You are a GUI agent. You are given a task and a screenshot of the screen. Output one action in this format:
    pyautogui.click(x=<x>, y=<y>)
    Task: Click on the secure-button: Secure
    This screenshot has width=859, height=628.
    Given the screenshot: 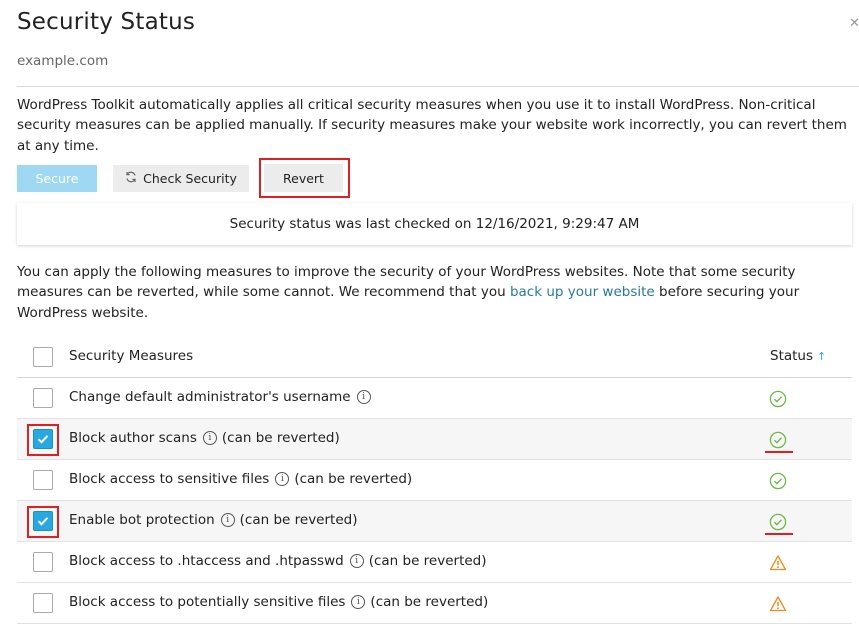 What is the action you would take?
    pyautogui.click(x=57, y=178)
    